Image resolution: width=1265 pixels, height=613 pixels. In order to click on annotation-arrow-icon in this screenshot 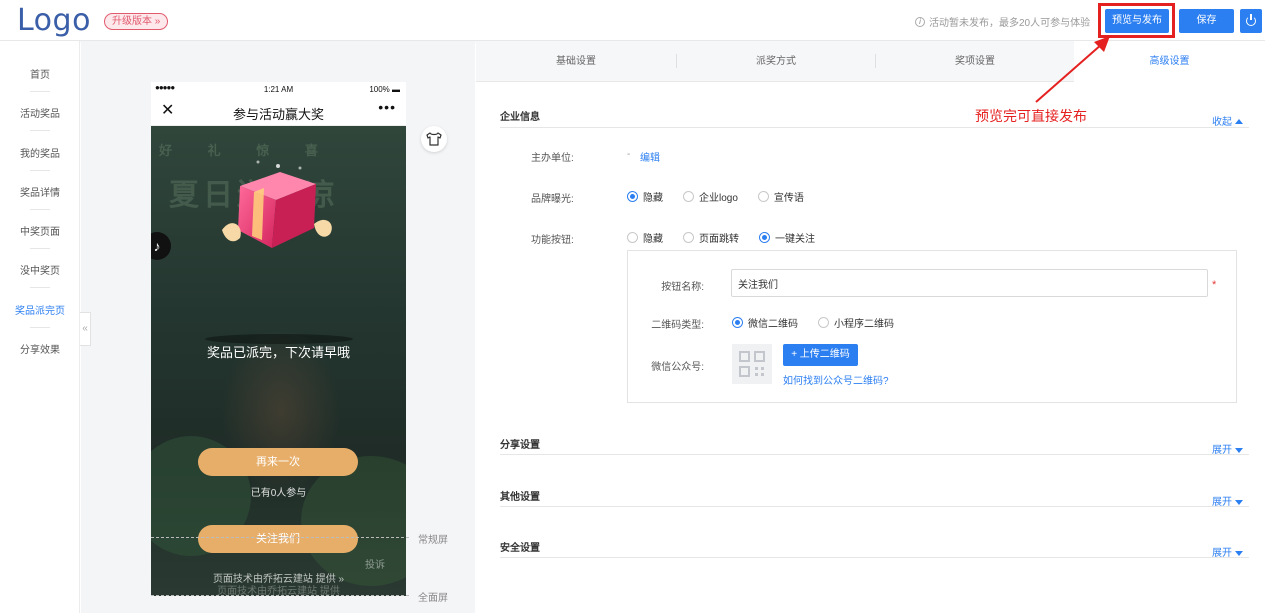, I will do `click(1072, 69)`.